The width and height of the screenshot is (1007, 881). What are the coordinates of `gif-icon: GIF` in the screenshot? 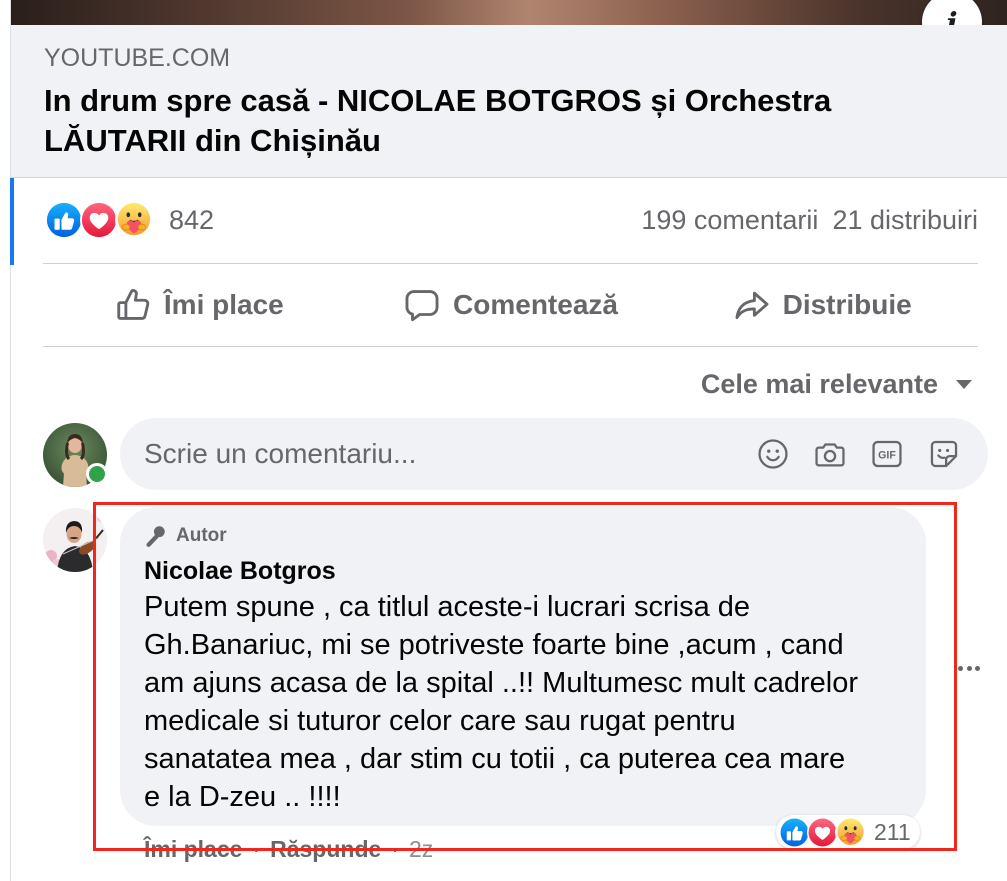 It's located at (887, 454).